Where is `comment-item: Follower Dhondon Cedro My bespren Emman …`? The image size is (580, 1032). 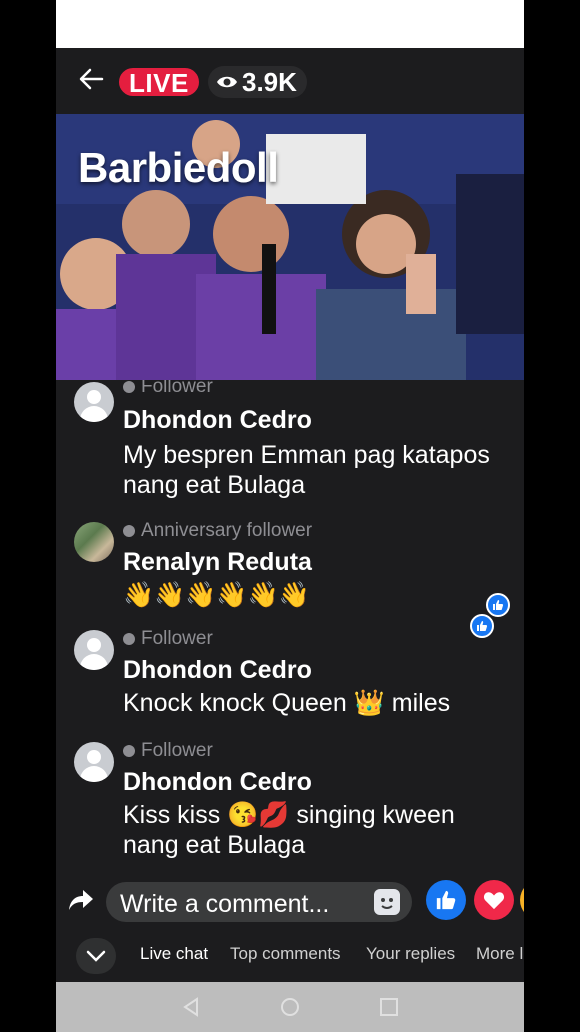 comment-item: Follower Dhondon Cedro My bespren Emman … is located at coordinates (294, 440).